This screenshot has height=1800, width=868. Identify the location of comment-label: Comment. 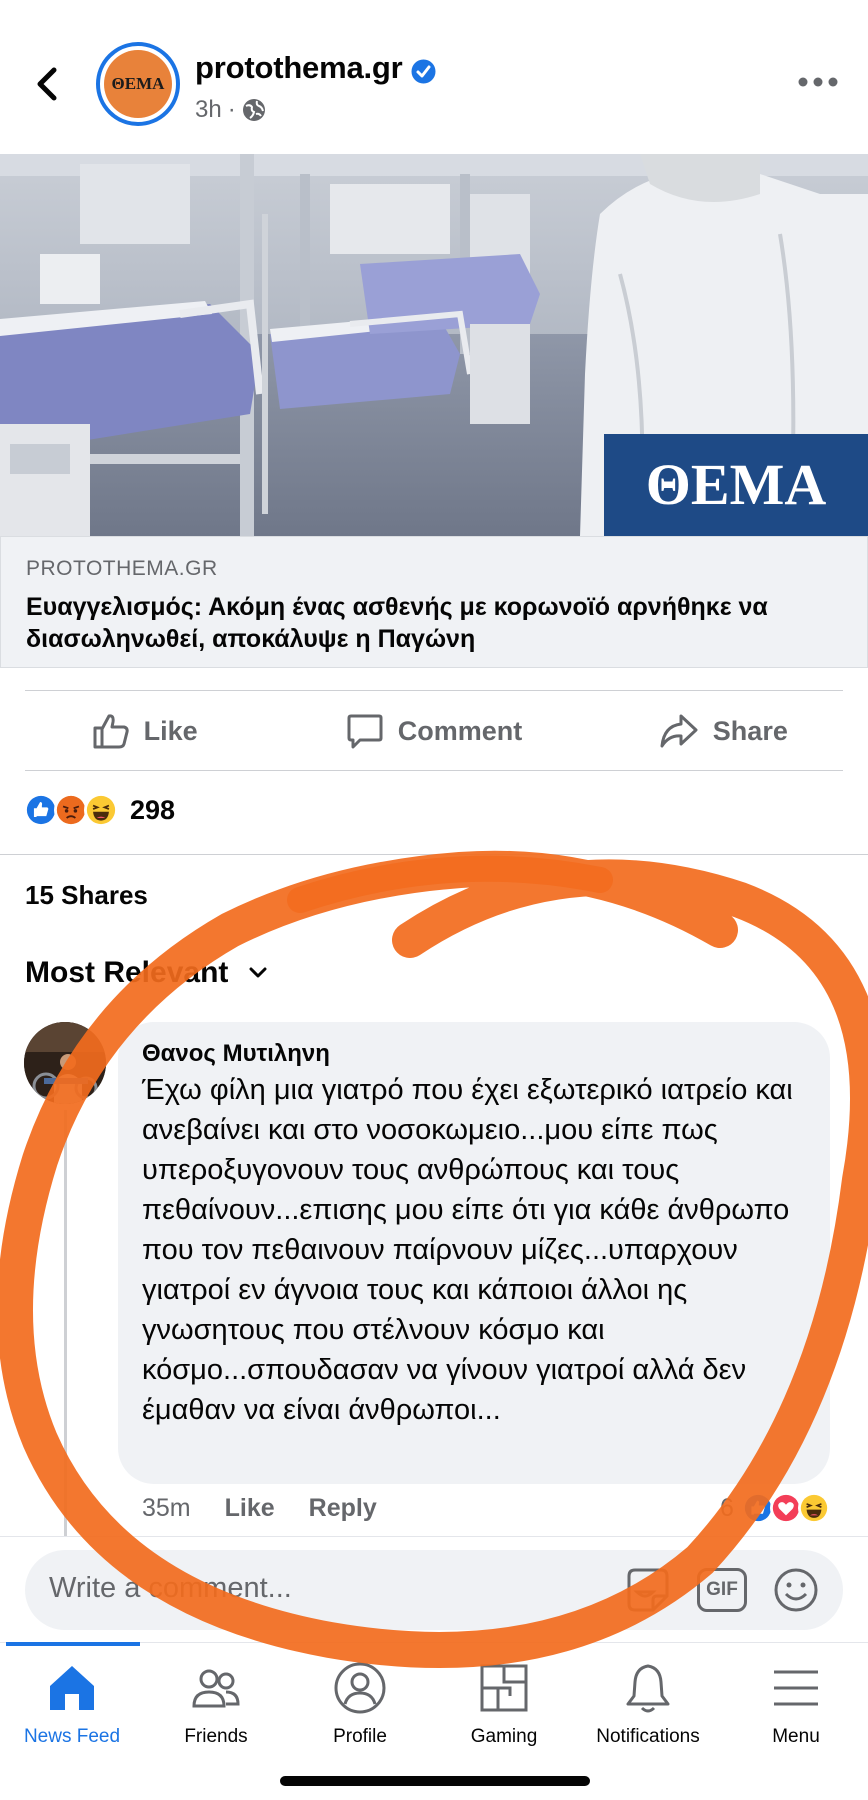
(460, 730).